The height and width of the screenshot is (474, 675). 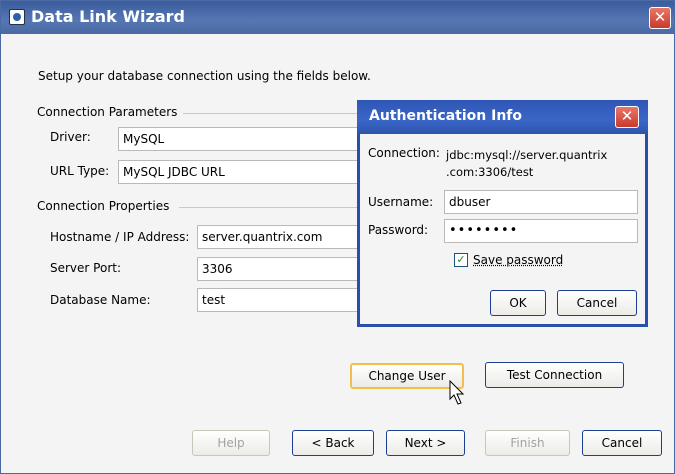 I want to click on app-icon, so click(x=17, y=17).